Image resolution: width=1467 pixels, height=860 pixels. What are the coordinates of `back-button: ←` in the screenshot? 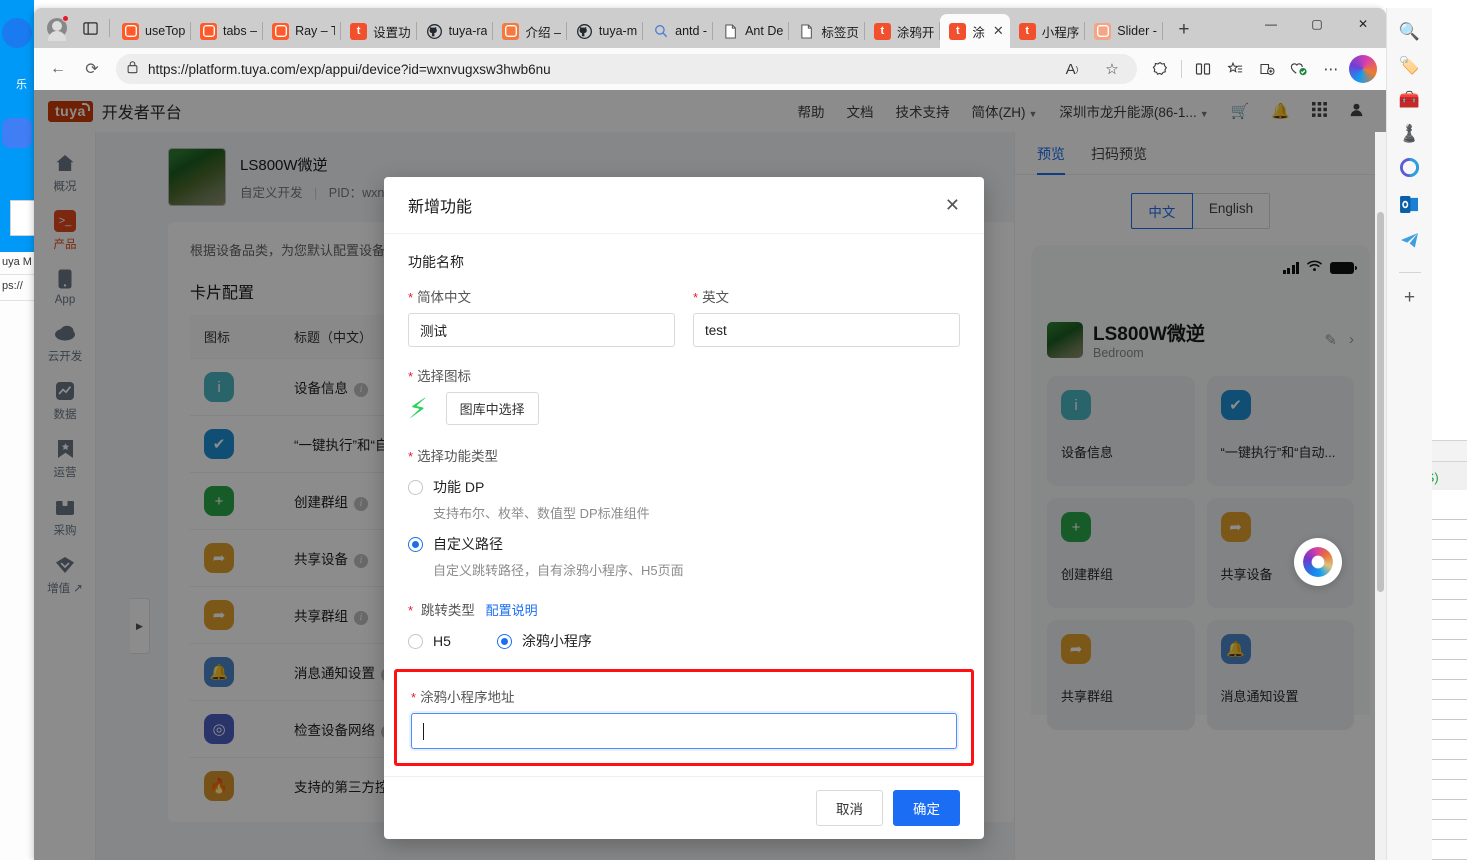 It's located at (58, 69).